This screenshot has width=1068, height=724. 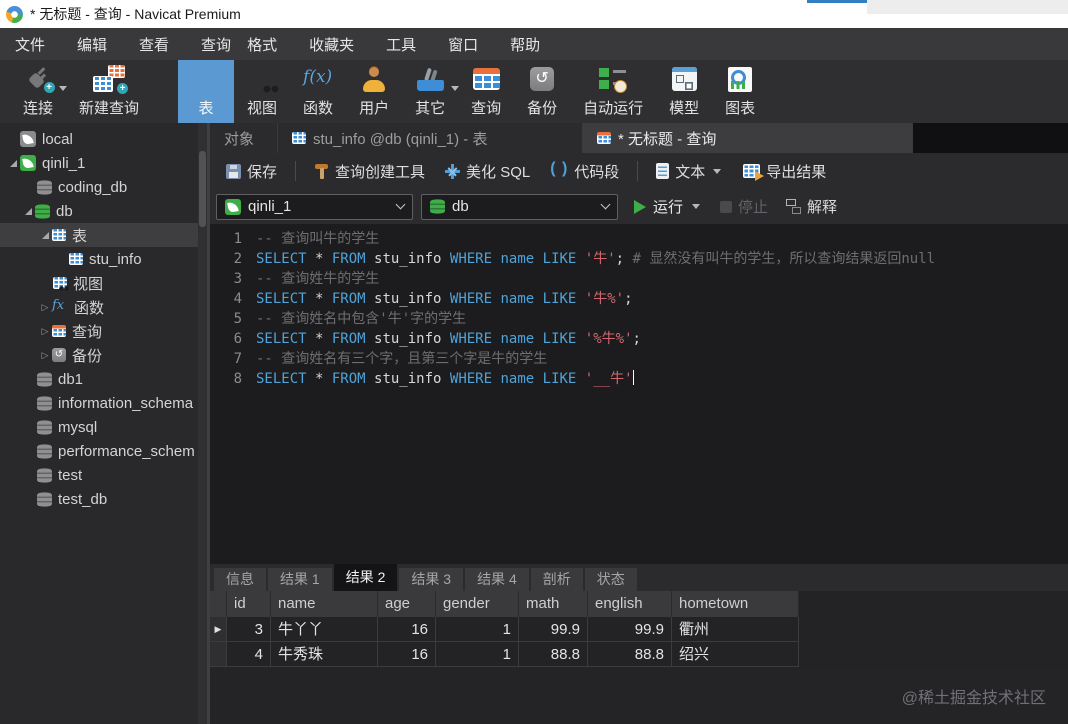 What do you see at coordinates (103, 307) in the screenshot?
I see `tree-item-7: ▷ 函数` at bounding box center [103, 307].